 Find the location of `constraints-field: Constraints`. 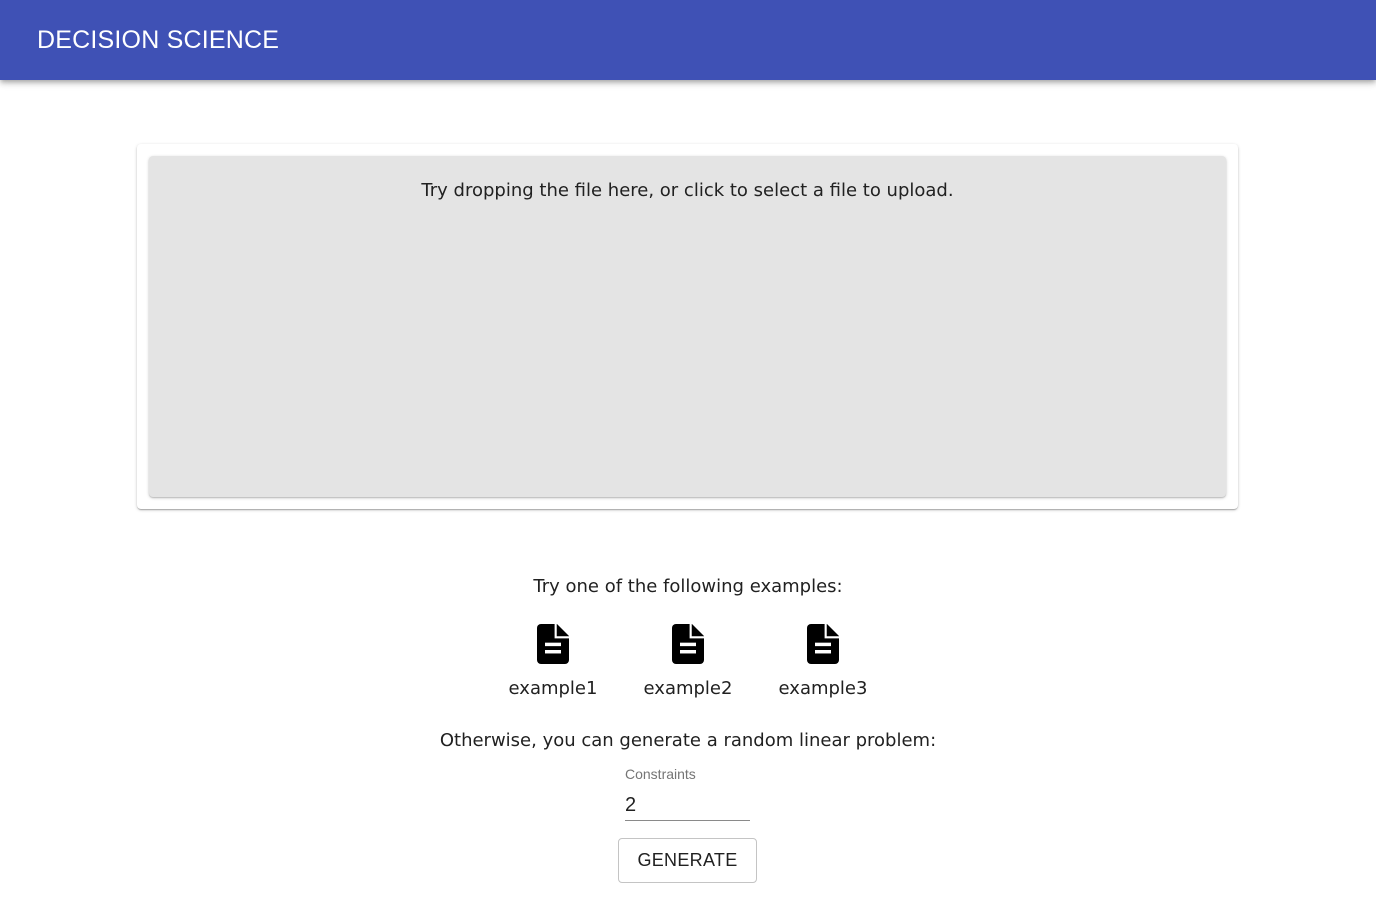

constraints-field: Constraints is located at coordinates (687, 795).